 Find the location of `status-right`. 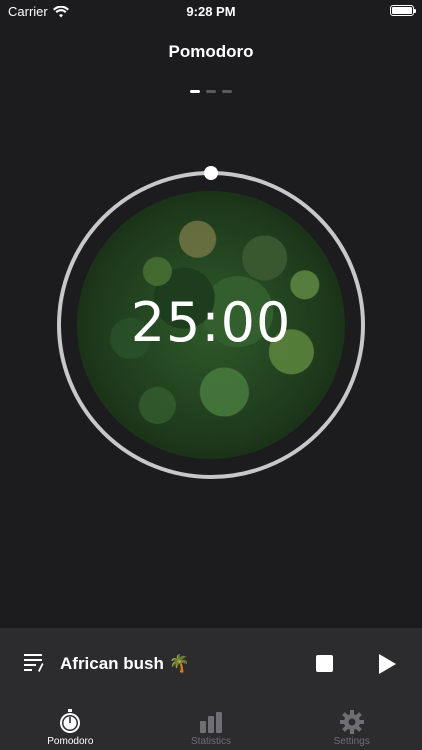

status-right is located at coordinates (403, 10).